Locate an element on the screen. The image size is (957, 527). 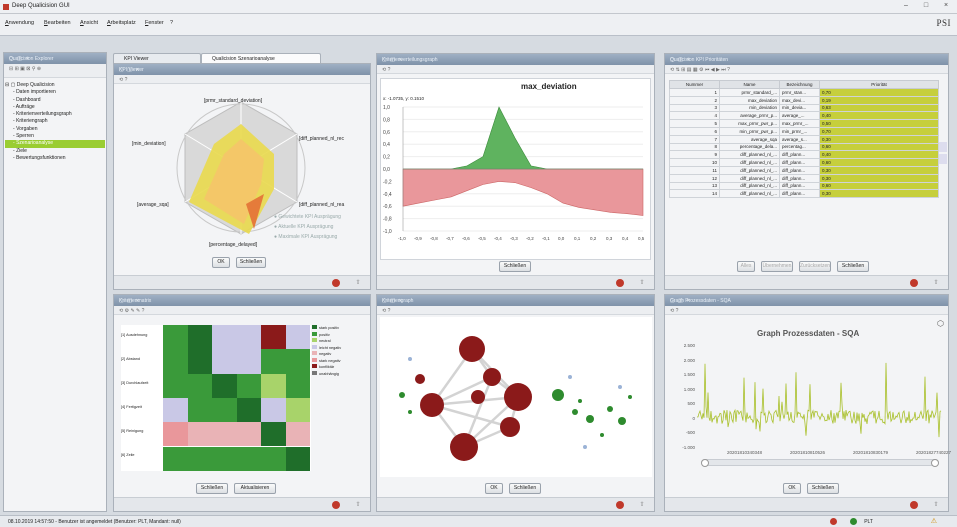
maximize-icon: □ is located at coordinates (926, 7).